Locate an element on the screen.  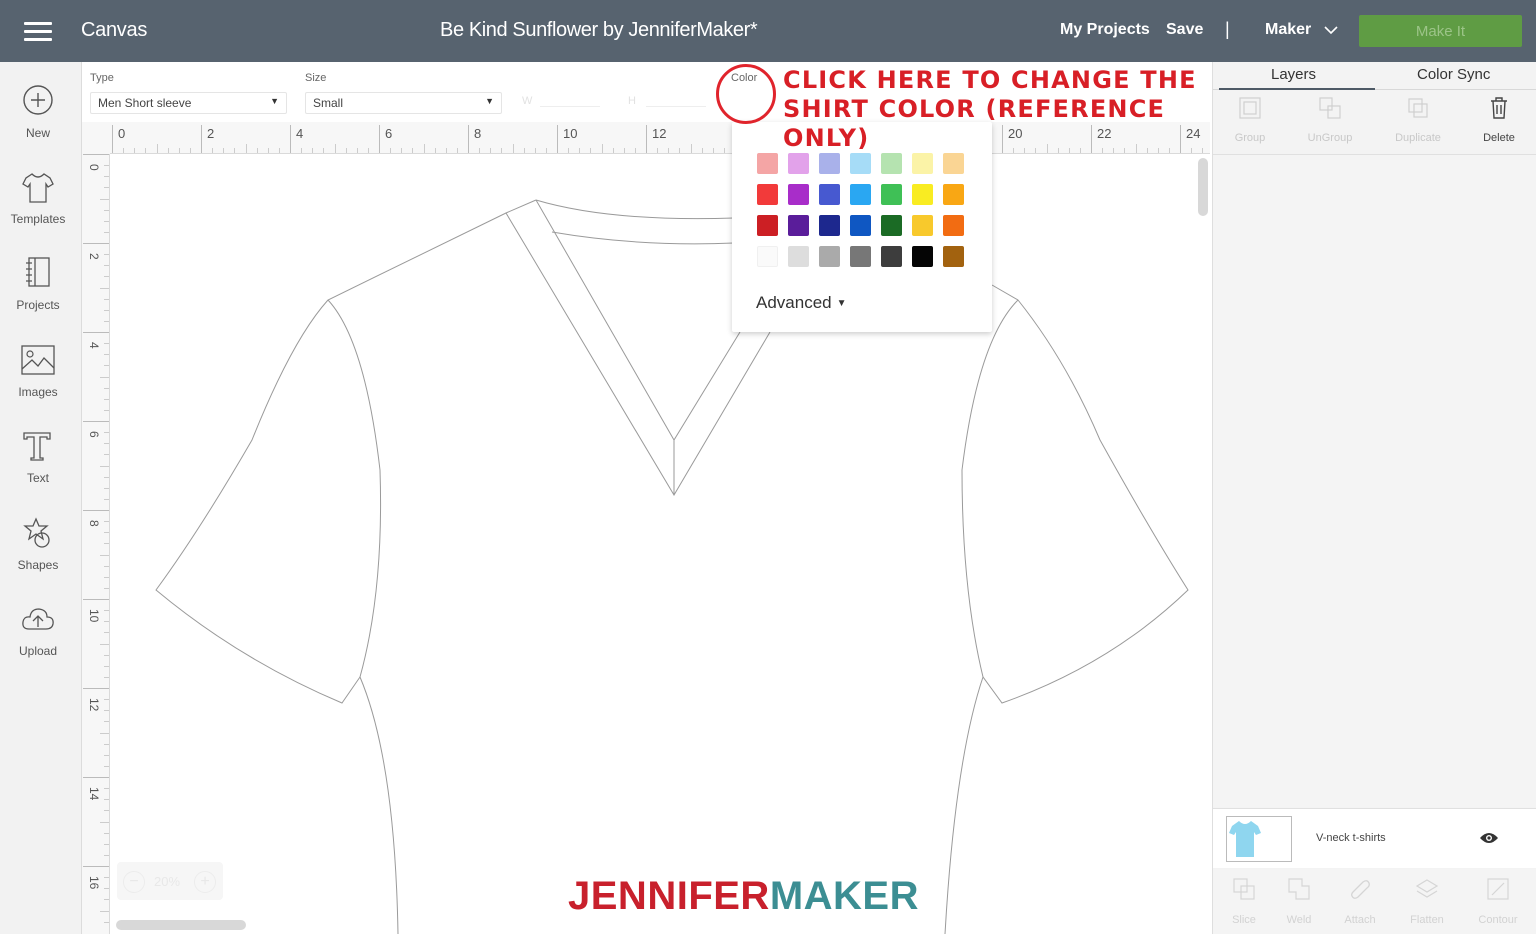
layer-thumbnail is located at coordinates (1259, 839).